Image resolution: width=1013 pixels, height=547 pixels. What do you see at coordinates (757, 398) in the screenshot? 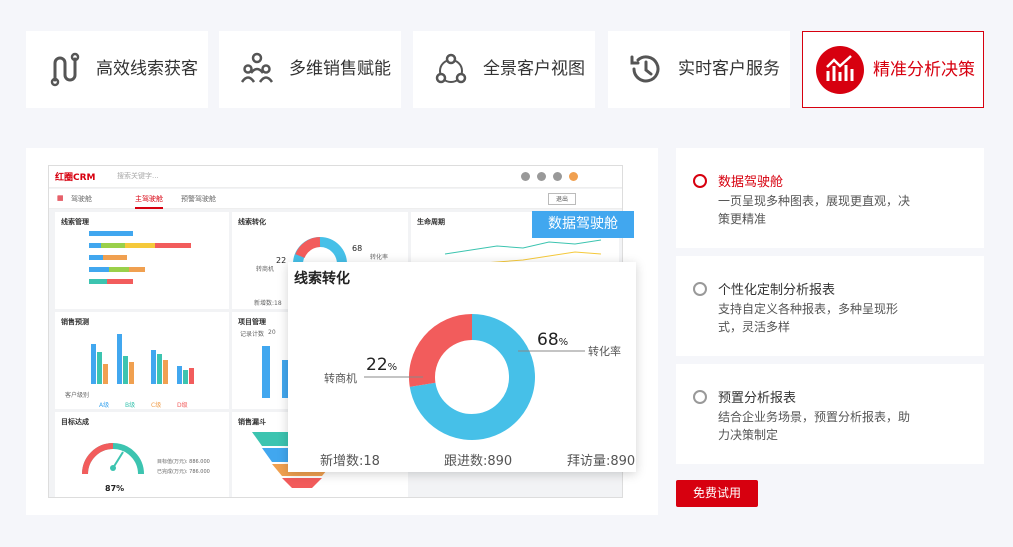
I see `feature-title: 预置分析报表` at bounding box center [757, 398].